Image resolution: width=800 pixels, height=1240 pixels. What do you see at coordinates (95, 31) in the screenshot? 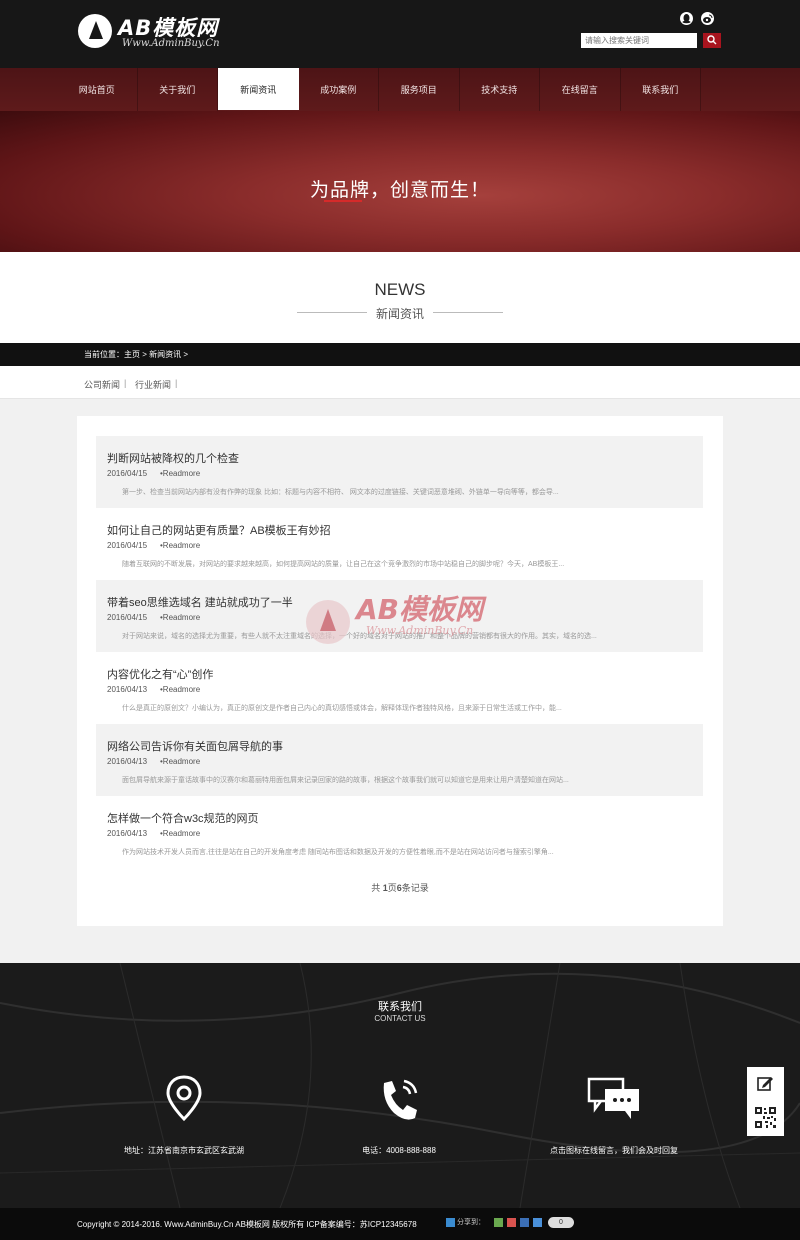
I see `logo-mark` at bounding box center [95, 31].